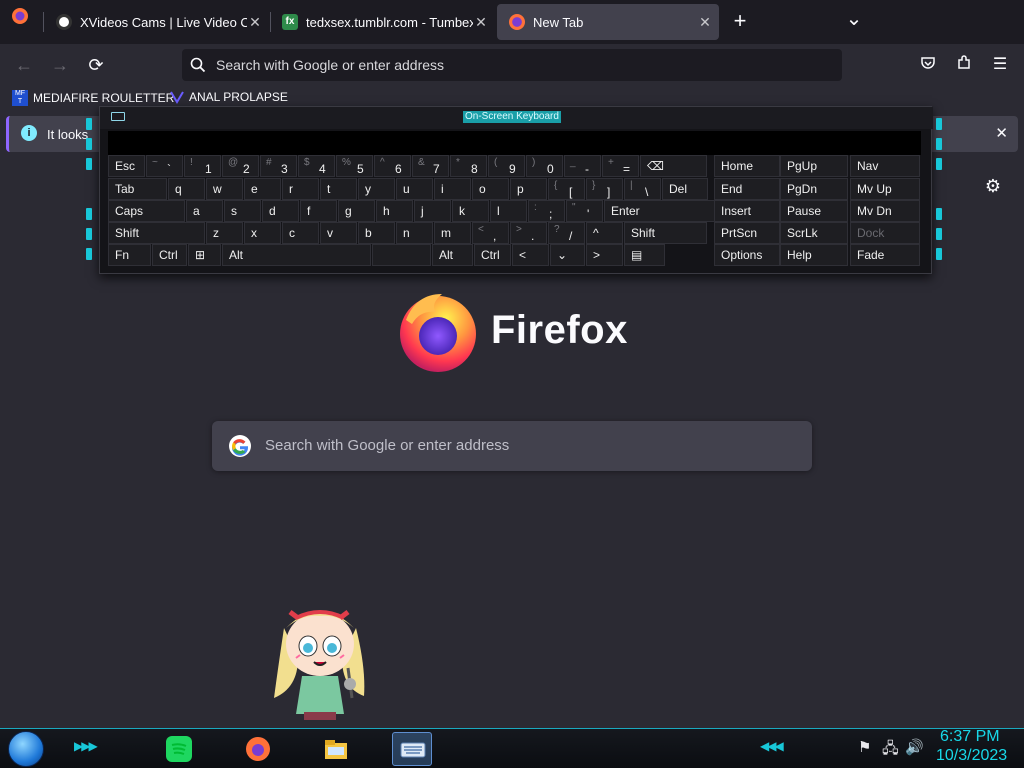  I want to click on osk-key: _ -, so click(582, 166).